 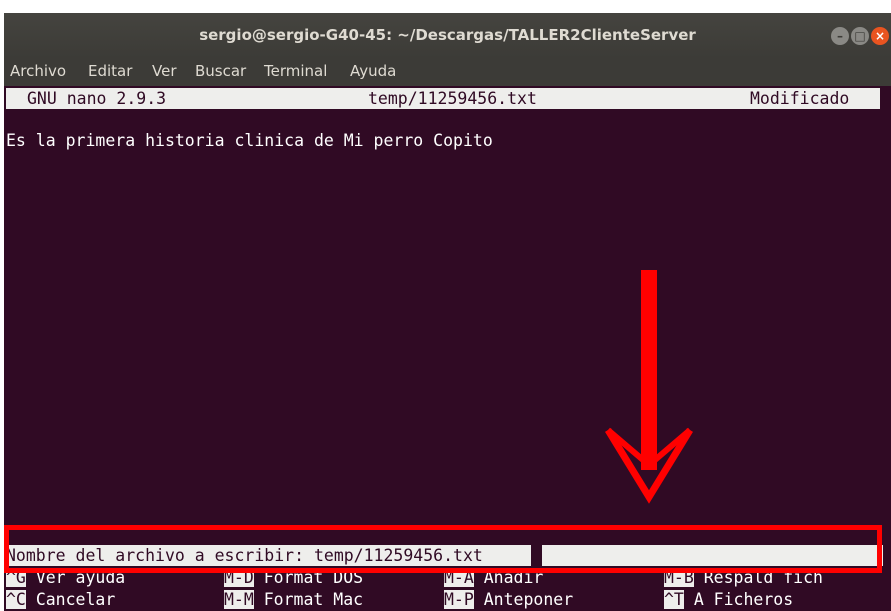 I want to click on minimize-icon: –, so click(x=840, y=36).